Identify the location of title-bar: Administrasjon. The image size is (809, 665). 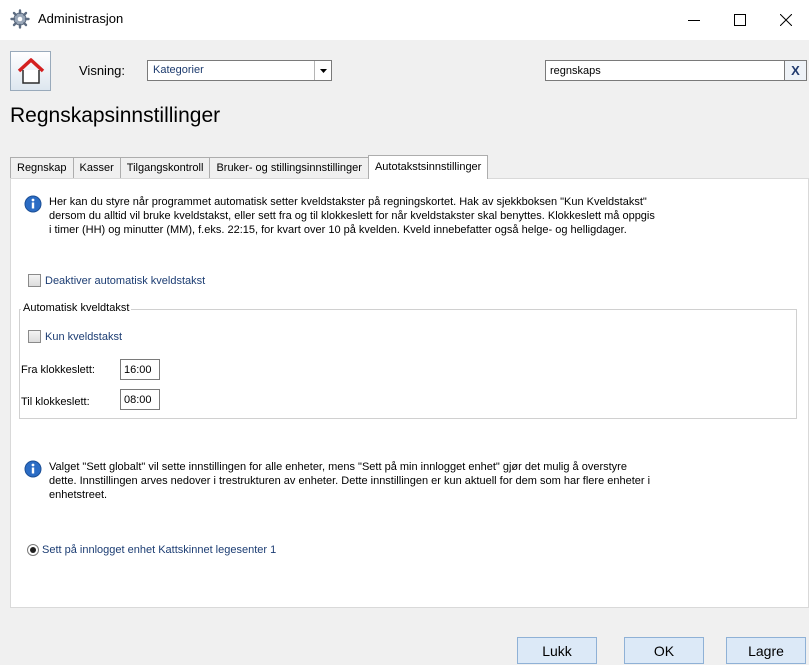
(404, 20).